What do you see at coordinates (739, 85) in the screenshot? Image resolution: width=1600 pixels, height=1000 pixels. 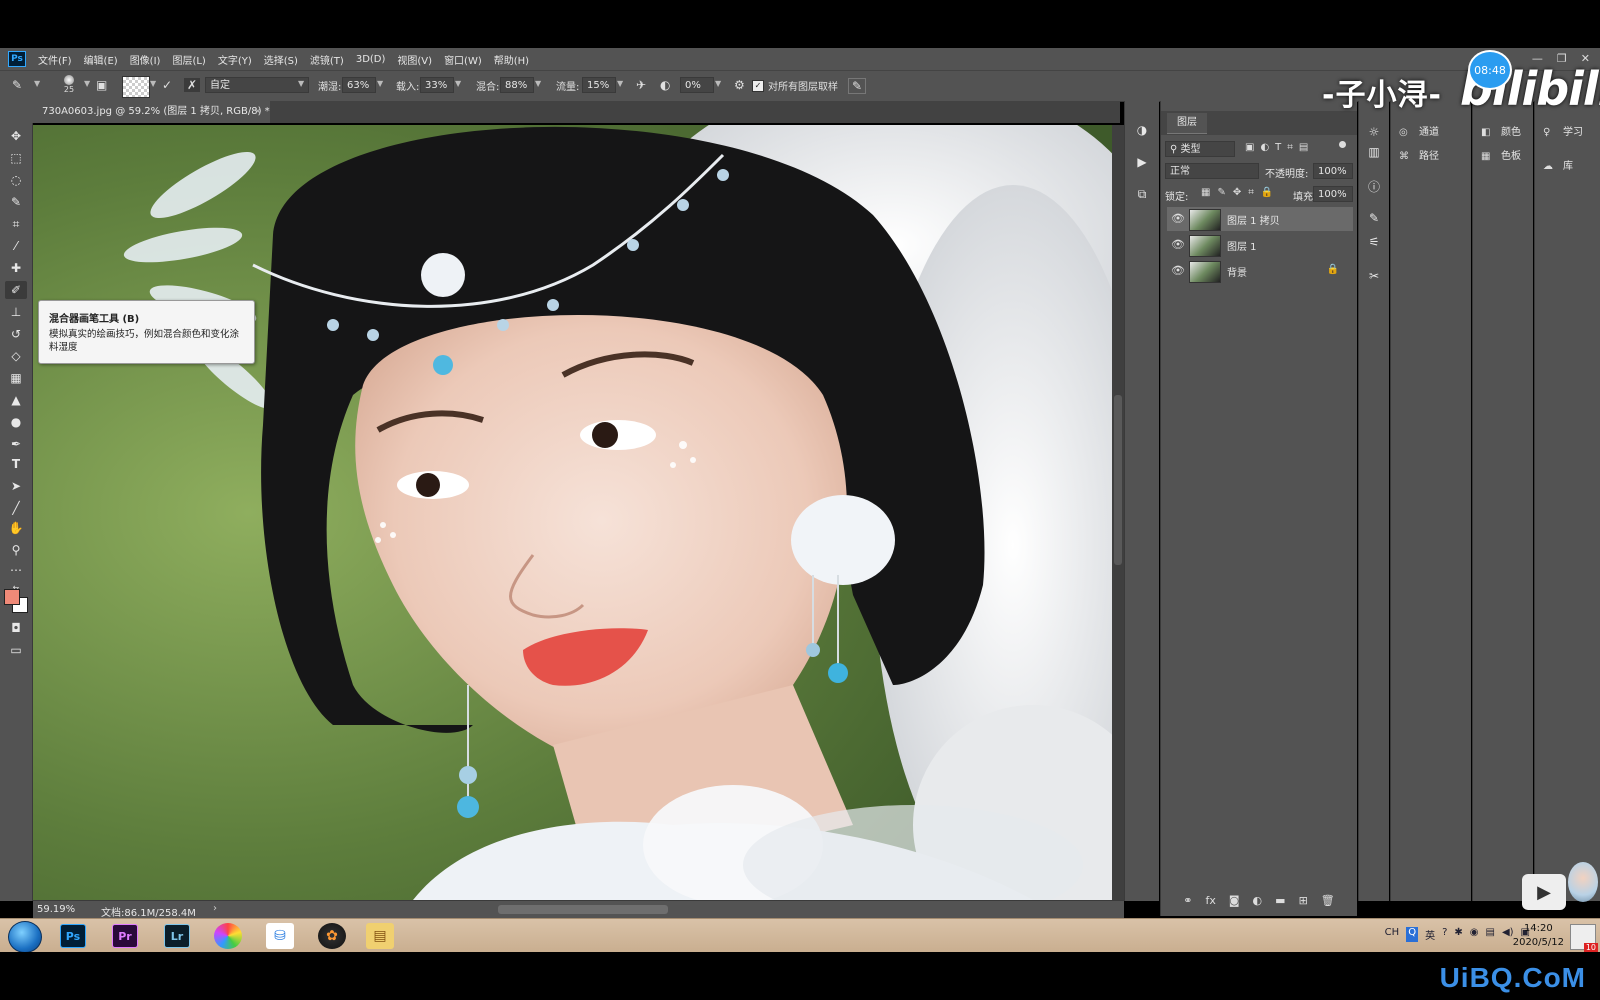 I see `gear-icon: ⚙` at bounding box center [739, 85].